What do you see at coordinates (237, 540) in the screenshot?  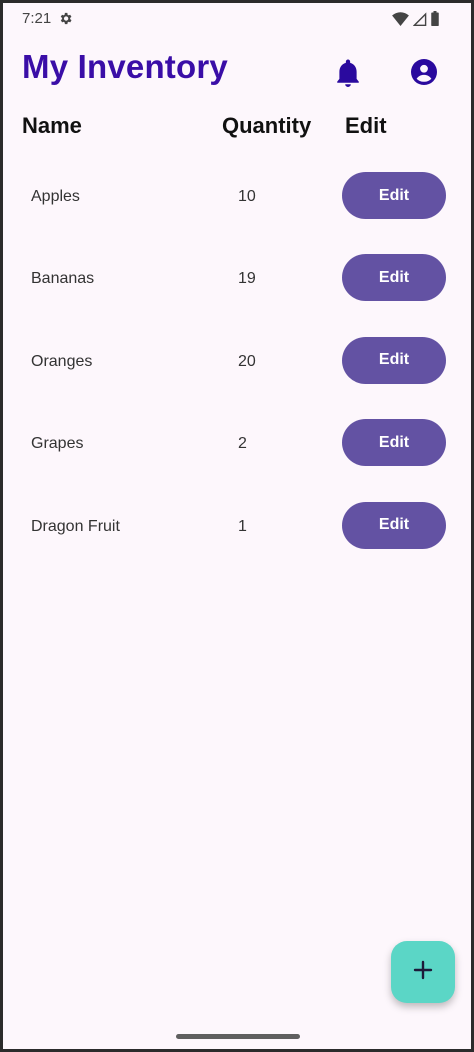 I see `list-item: Dragon Fruit 1 Edit` at bounding box center [237, 540].